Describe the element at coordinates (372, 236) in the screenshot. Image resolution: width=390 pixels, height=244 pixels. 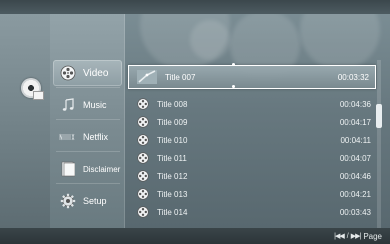
I see `page-label: Page` at that location.